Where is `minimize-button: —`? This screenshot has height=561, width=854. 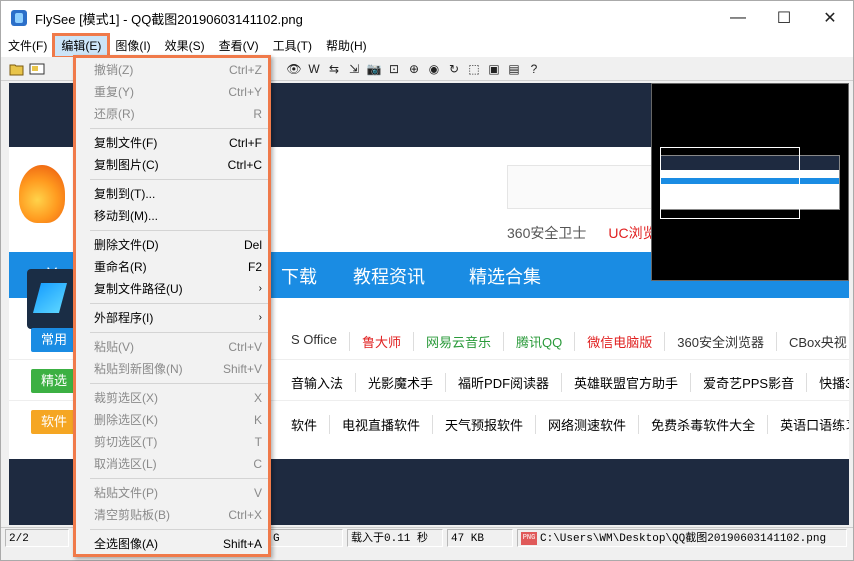
minimize-button: — is located at coordinates (738, 18).